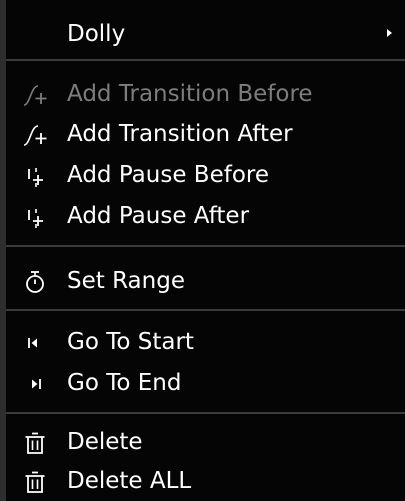 This screenshot has width=405, height=501. Describe the element at coordinates (130, 342) in the screenshot. I see `menu-item-label: Go To Start` at that location.